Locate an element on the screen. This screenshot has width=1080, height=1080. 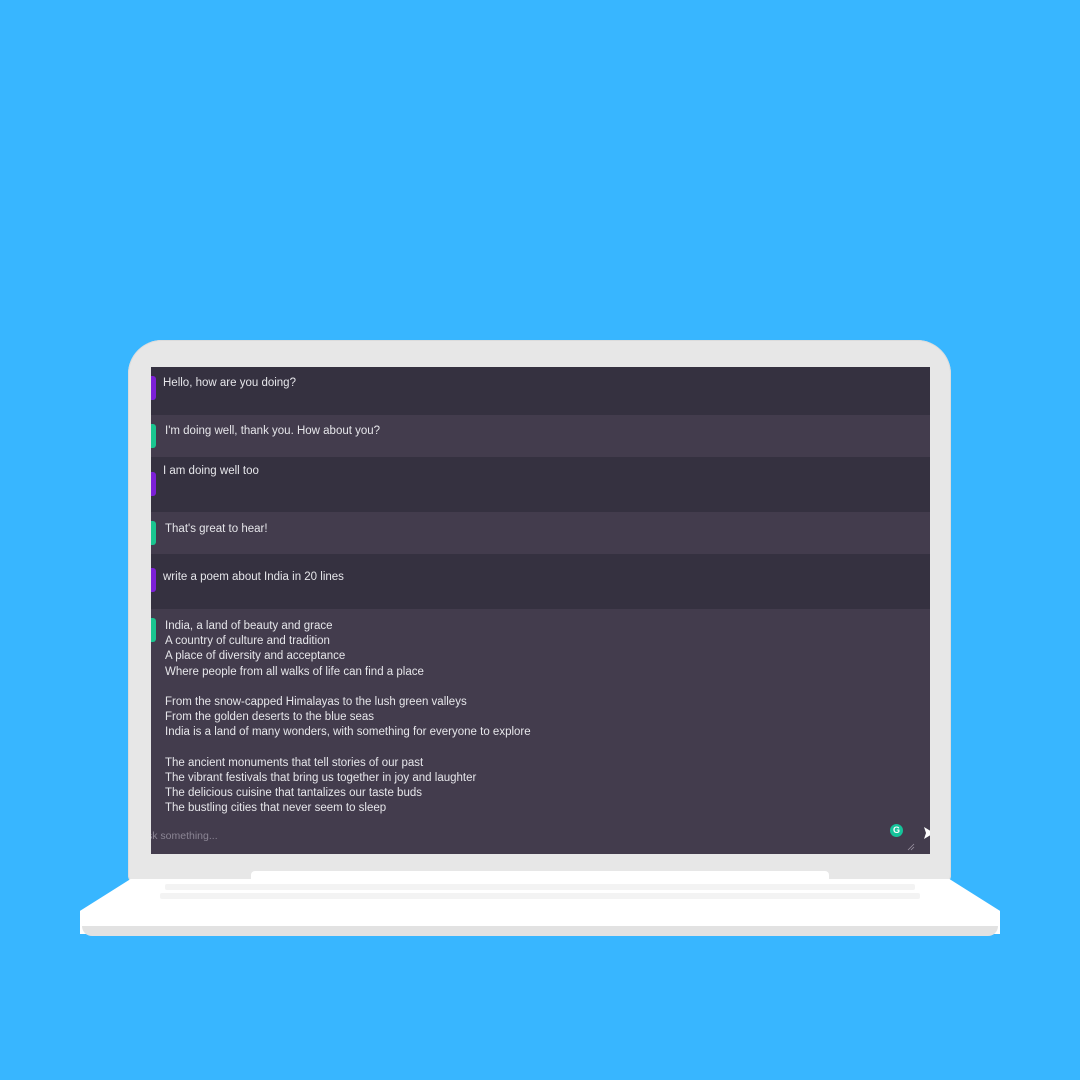
message-text: That's great to hear! is located at coordinates (216, 529).